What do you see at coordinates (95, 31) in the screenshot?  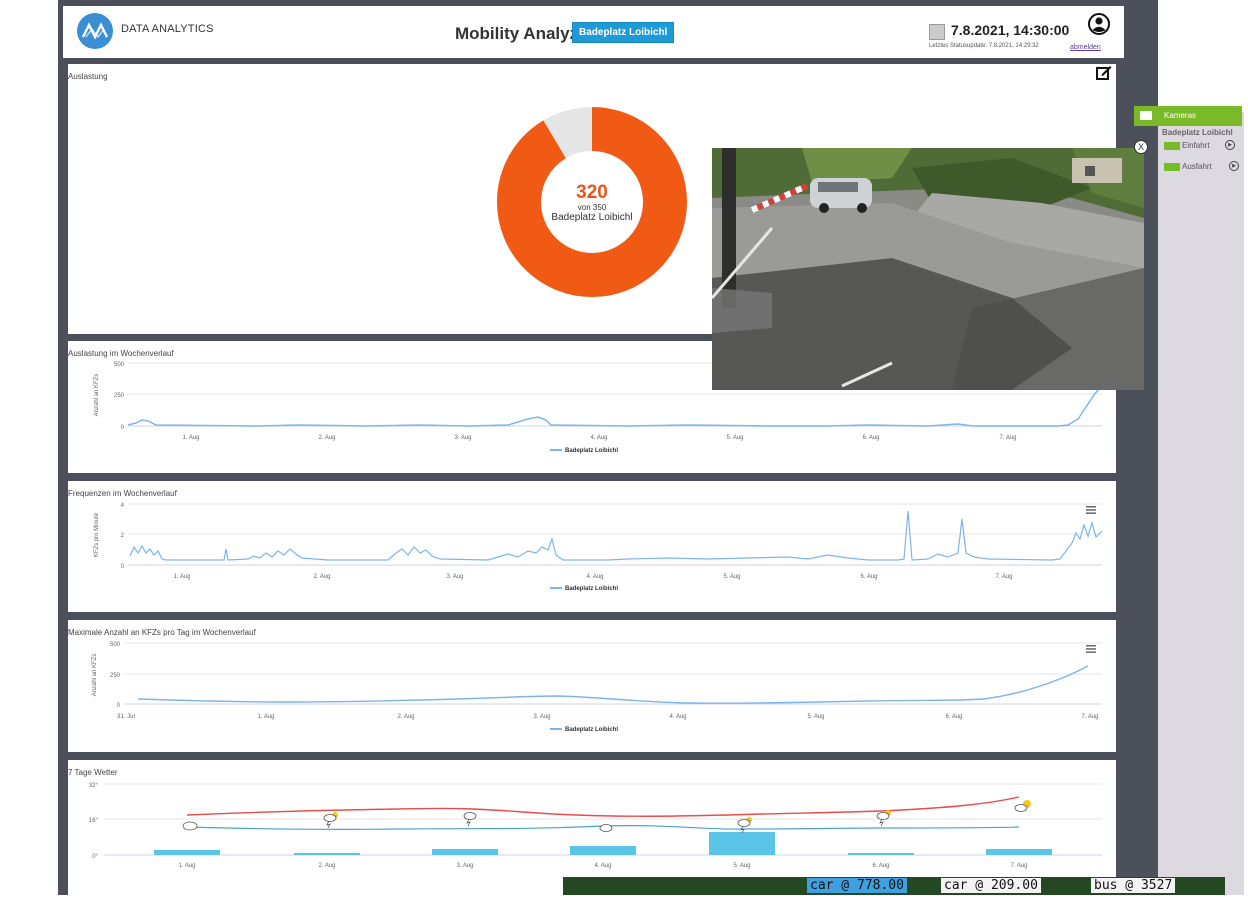 I see `logo-icon` at bounding box center [95, 31].